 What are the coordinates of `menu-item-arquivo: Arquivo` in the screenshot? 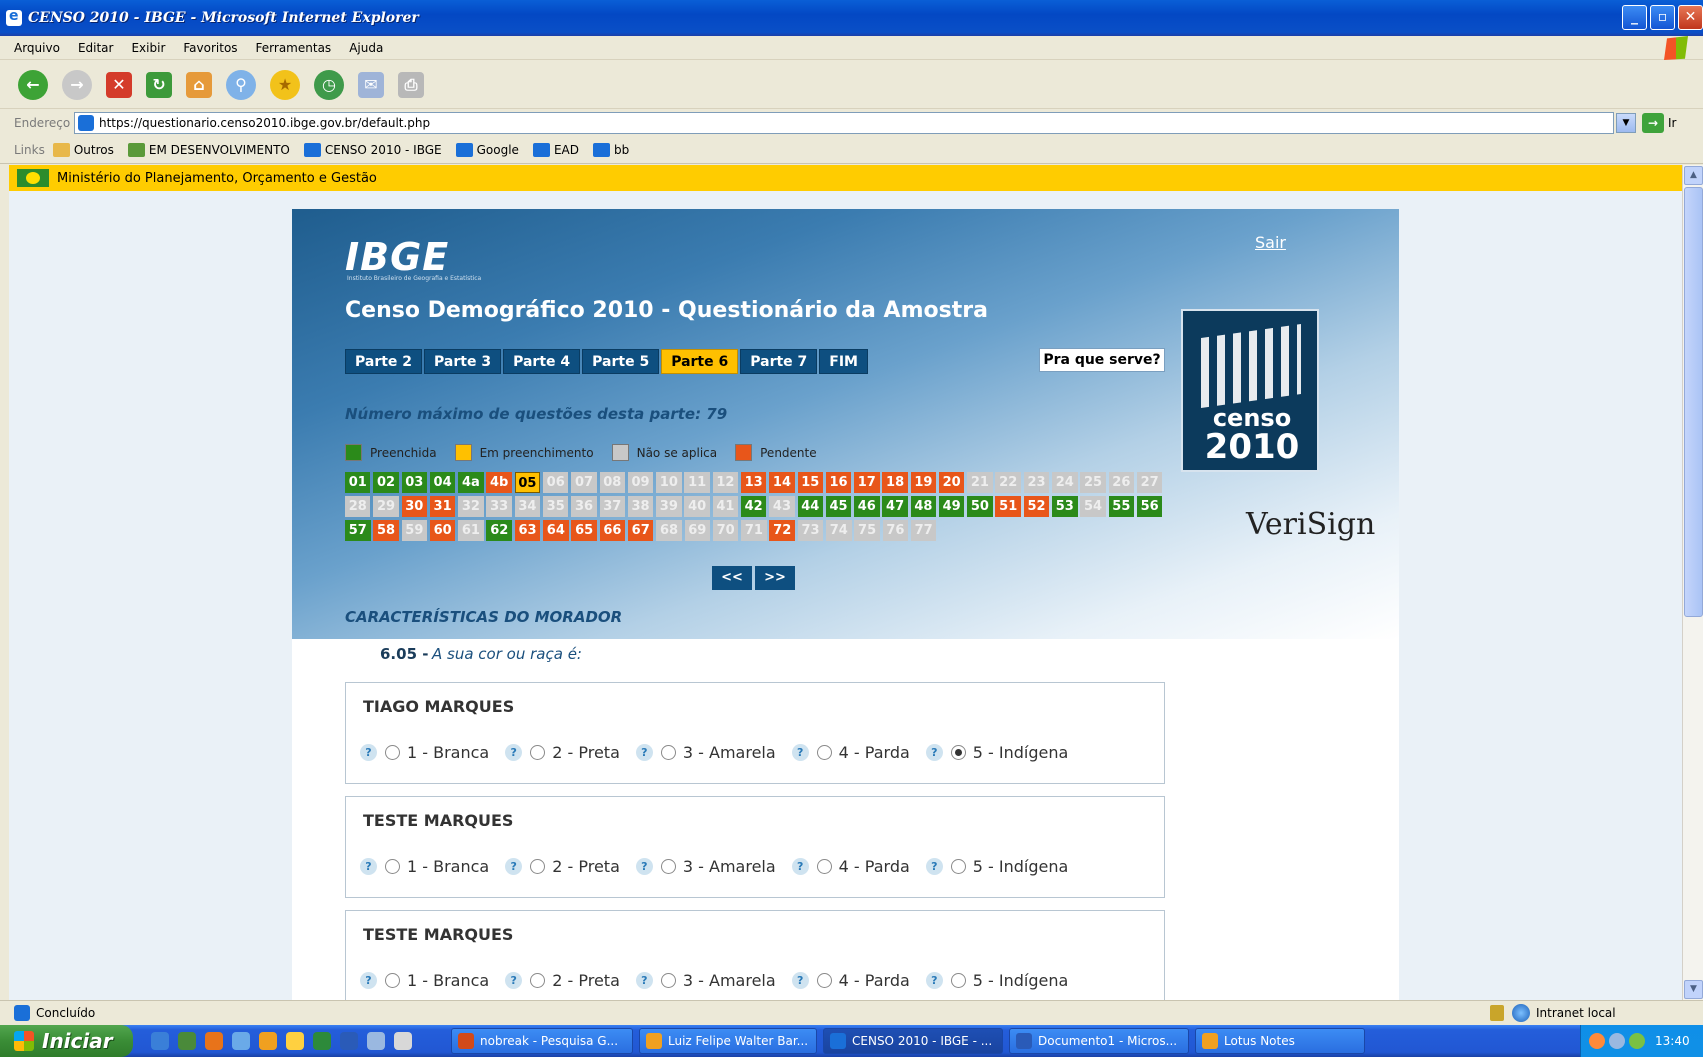 It's located at (37, 48).